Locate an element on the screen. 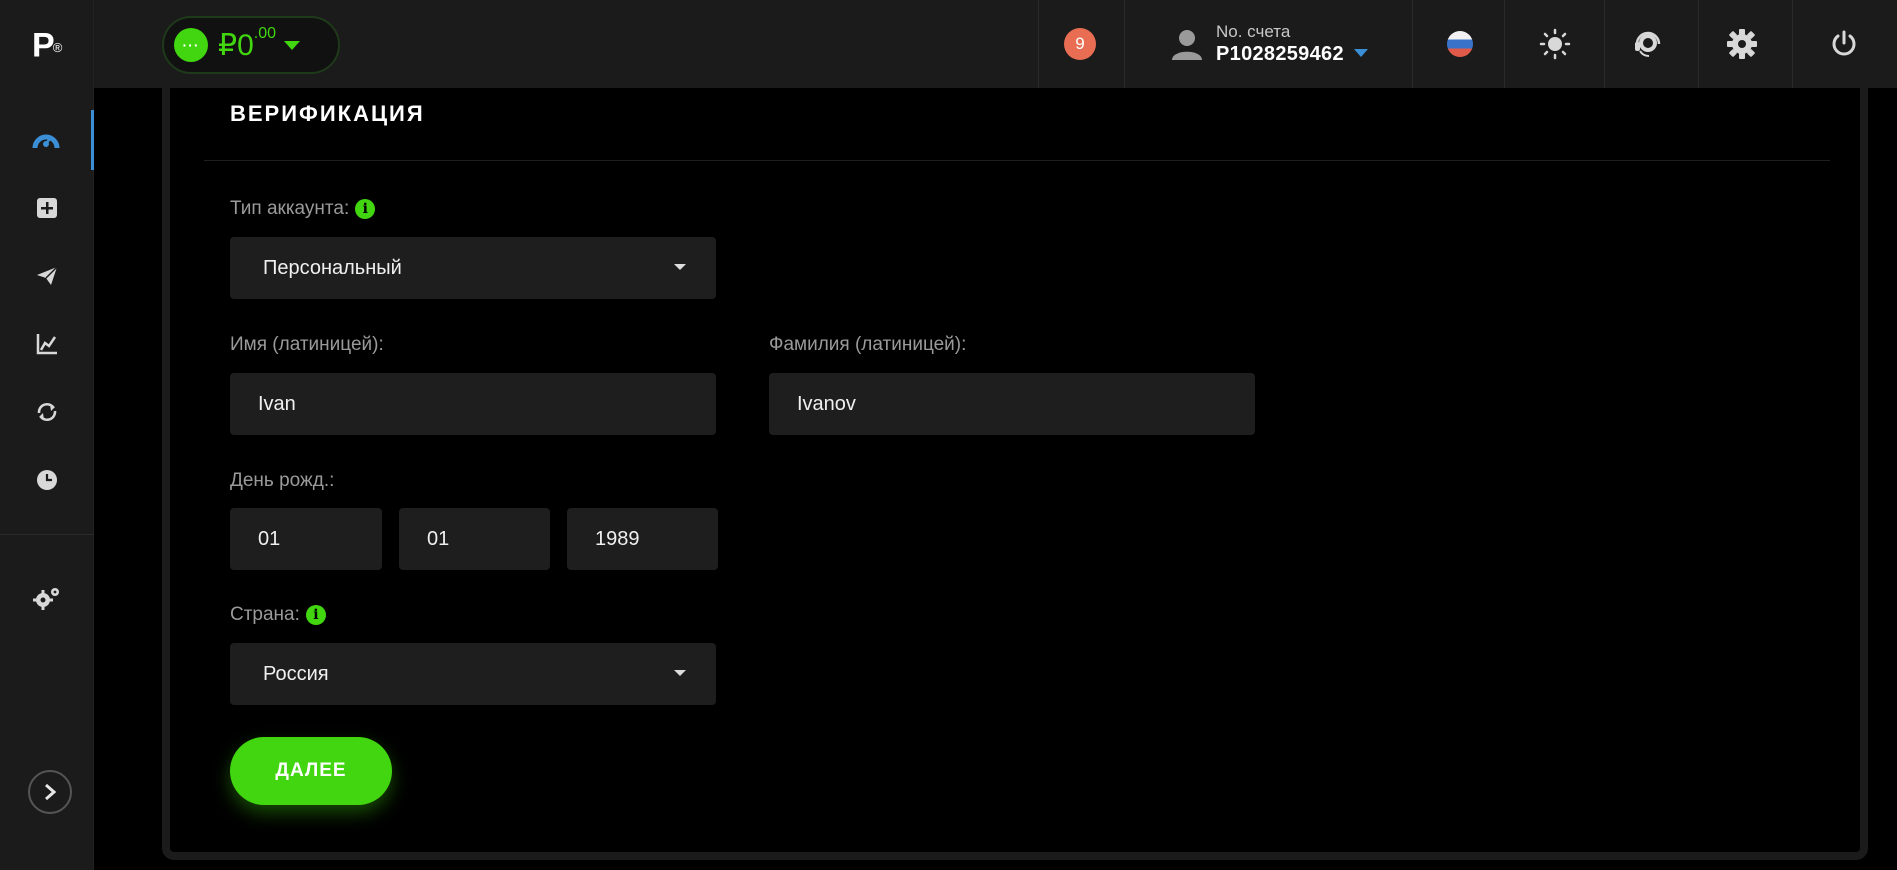 This screenshot has height=870, width=1897. sidebar-divider is located at coordinates (47, 534).